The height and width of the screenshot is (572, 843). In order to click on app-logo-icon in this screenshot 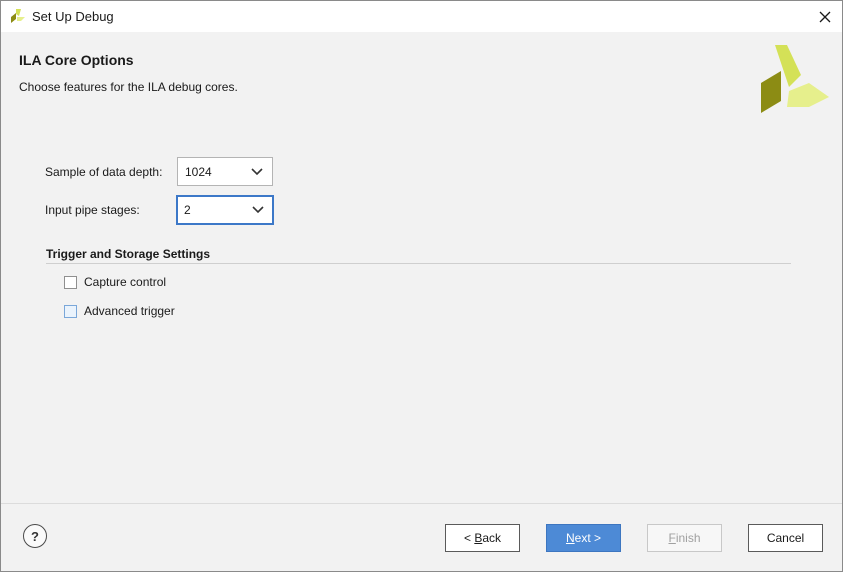, I will do `click(18, 16)`.